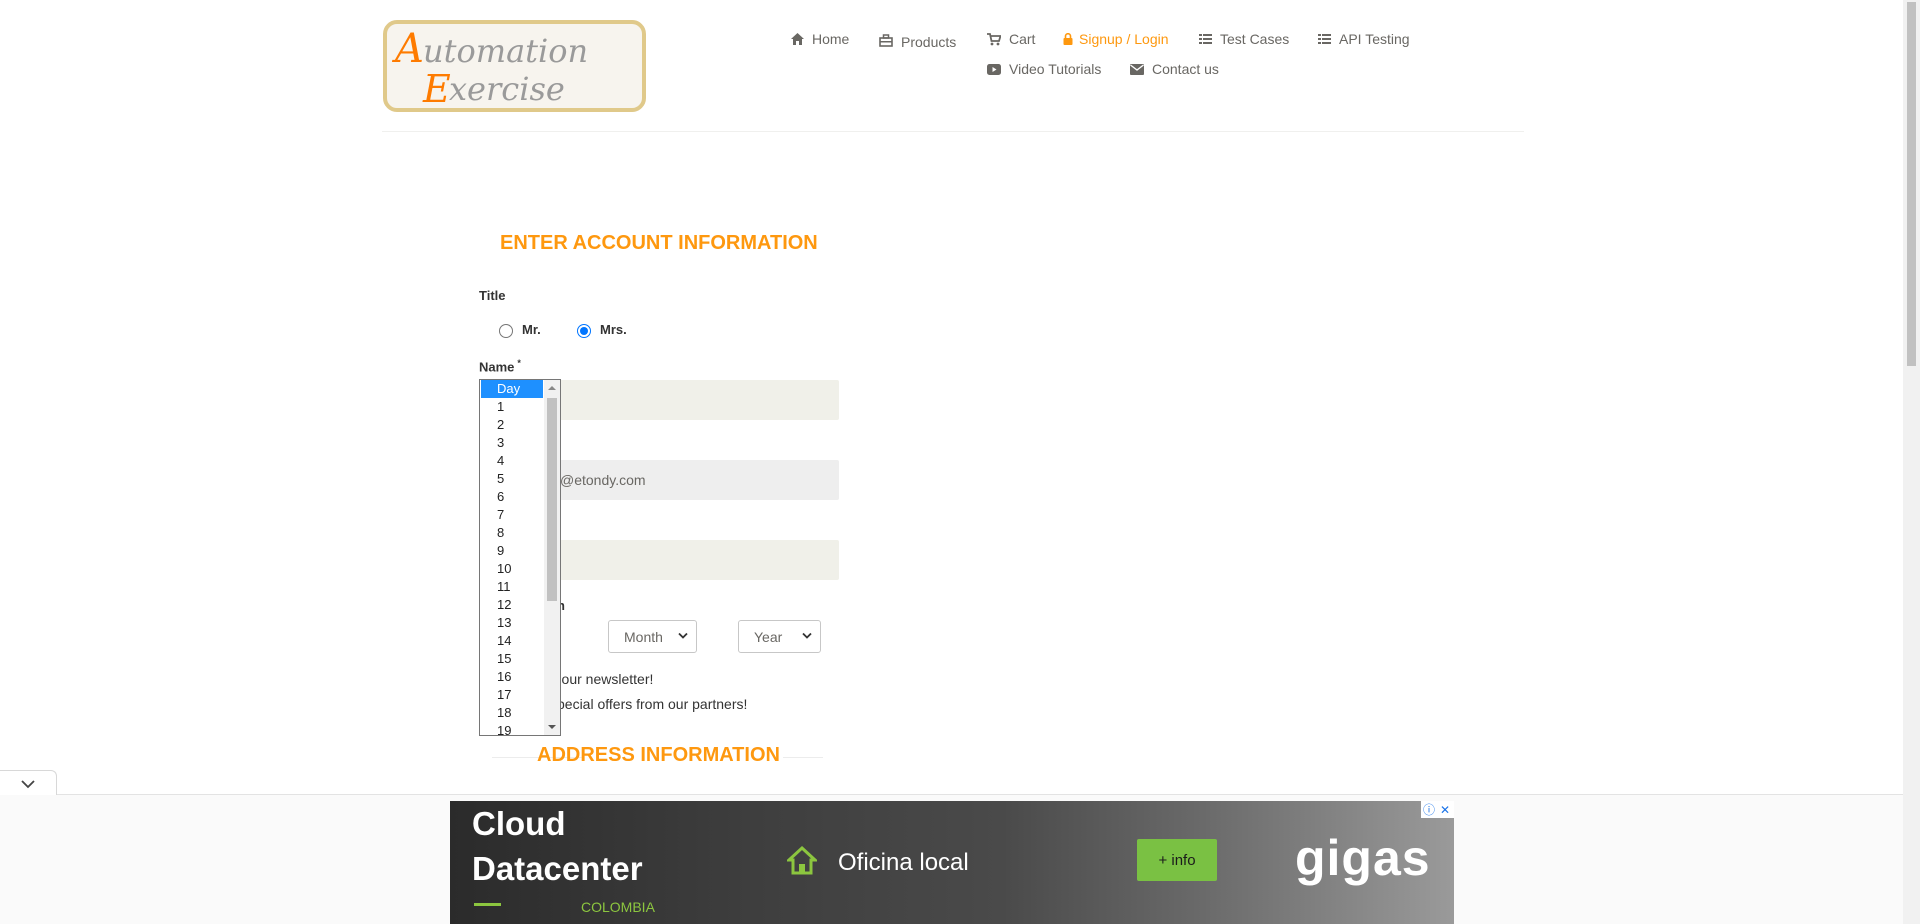  What do you see at coordinates (603, 679) in the screenshot?
I see `newsletter-label: r our newsletter!` at bounding box center [603, 679].